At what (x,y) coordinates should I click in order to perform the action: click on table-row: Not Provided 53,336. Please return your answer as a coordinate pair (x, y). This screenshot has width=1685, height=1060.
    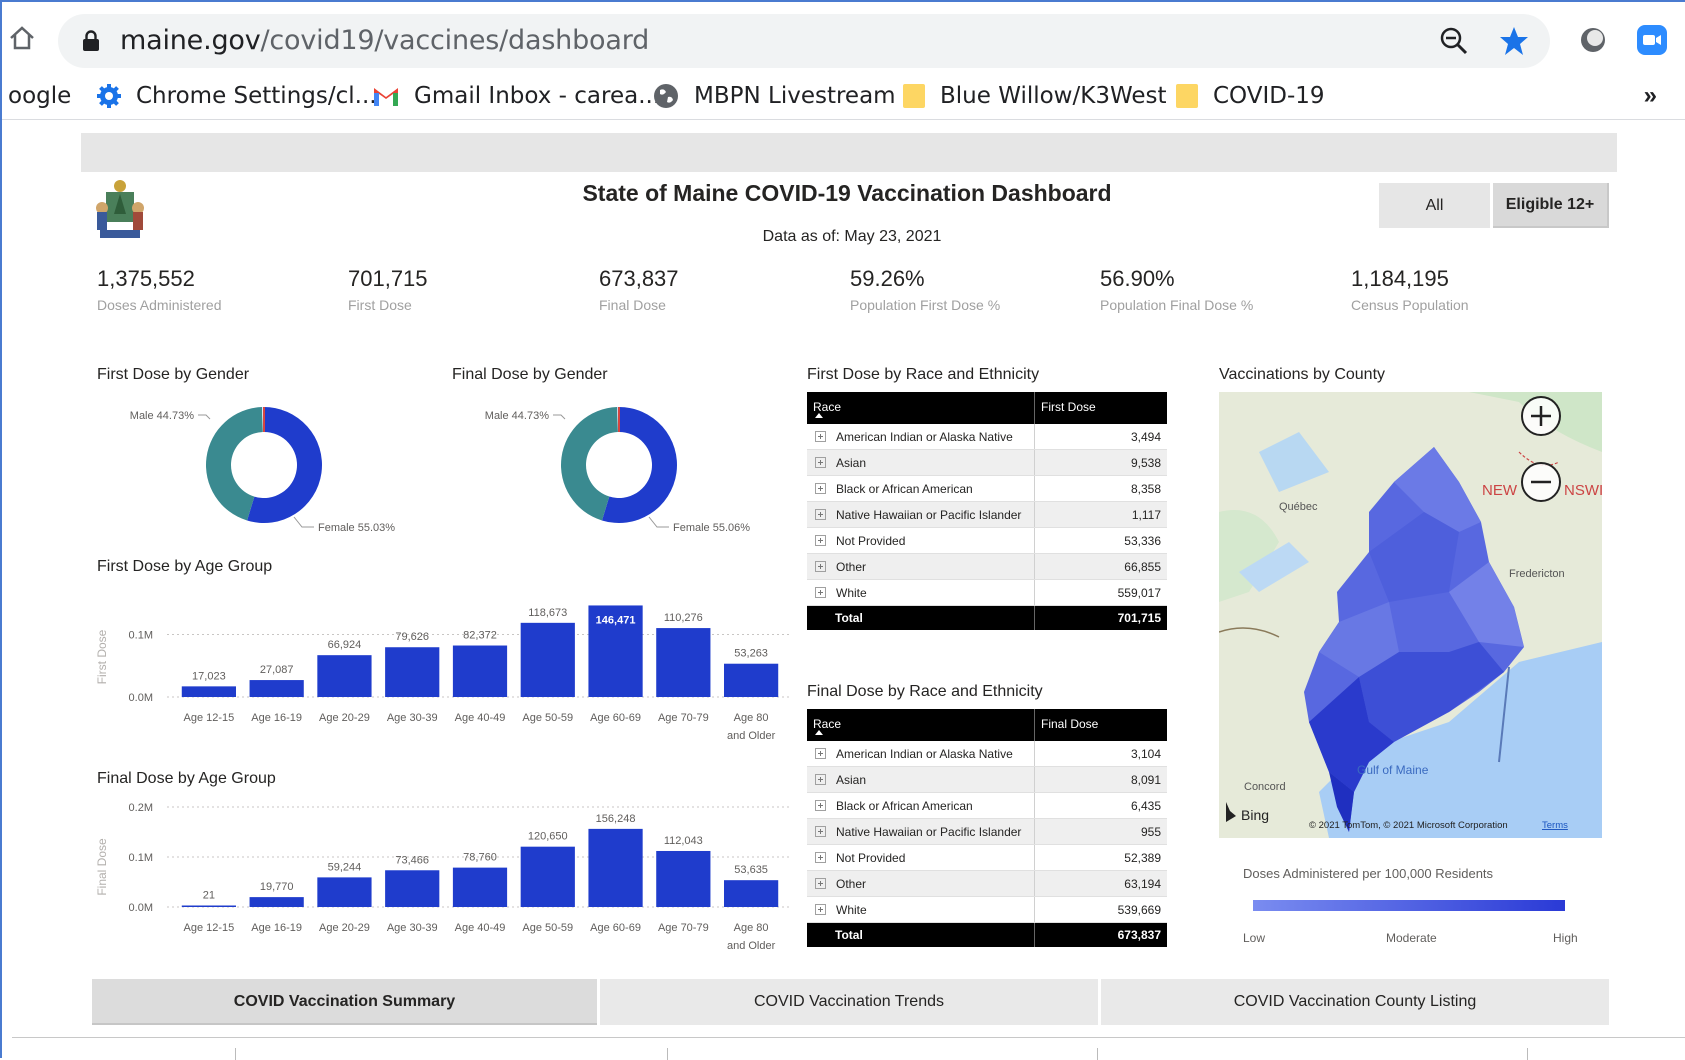
    Looking at the image, I should click on (987, 541).